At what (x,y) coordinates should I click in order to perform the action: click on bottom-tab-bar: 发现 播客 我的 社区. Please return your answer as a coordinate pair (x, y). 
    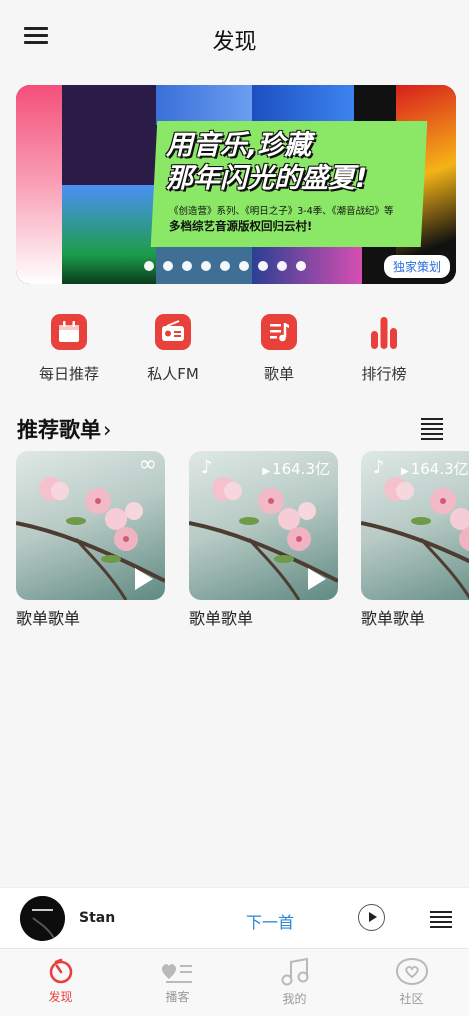
    Looking at the image, I should click on (234, 982).